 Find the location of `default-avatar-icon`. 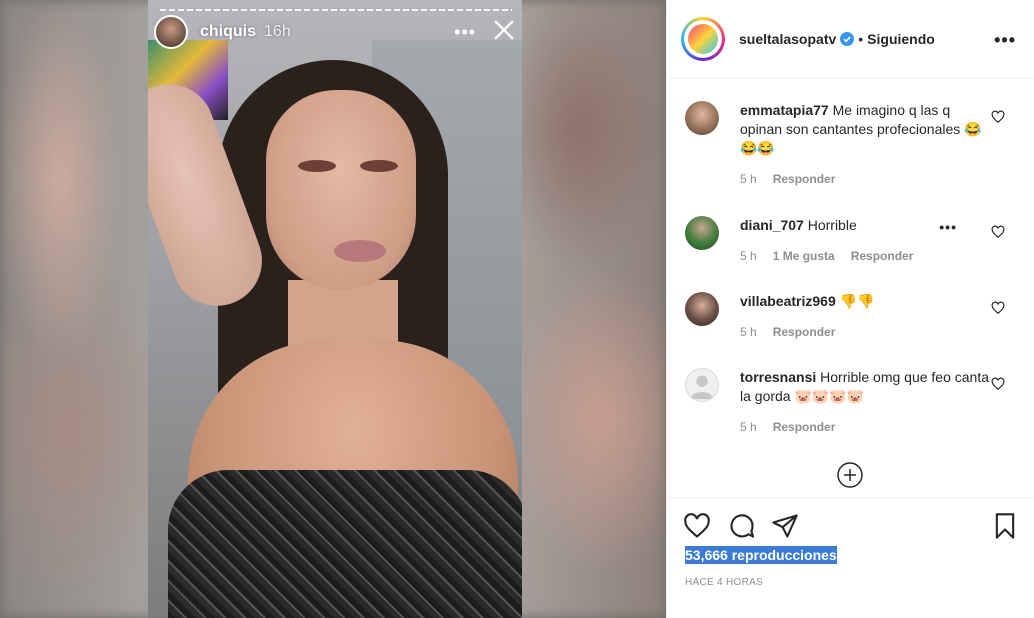

default-avatar-icon is located at coordinates (702, 385).